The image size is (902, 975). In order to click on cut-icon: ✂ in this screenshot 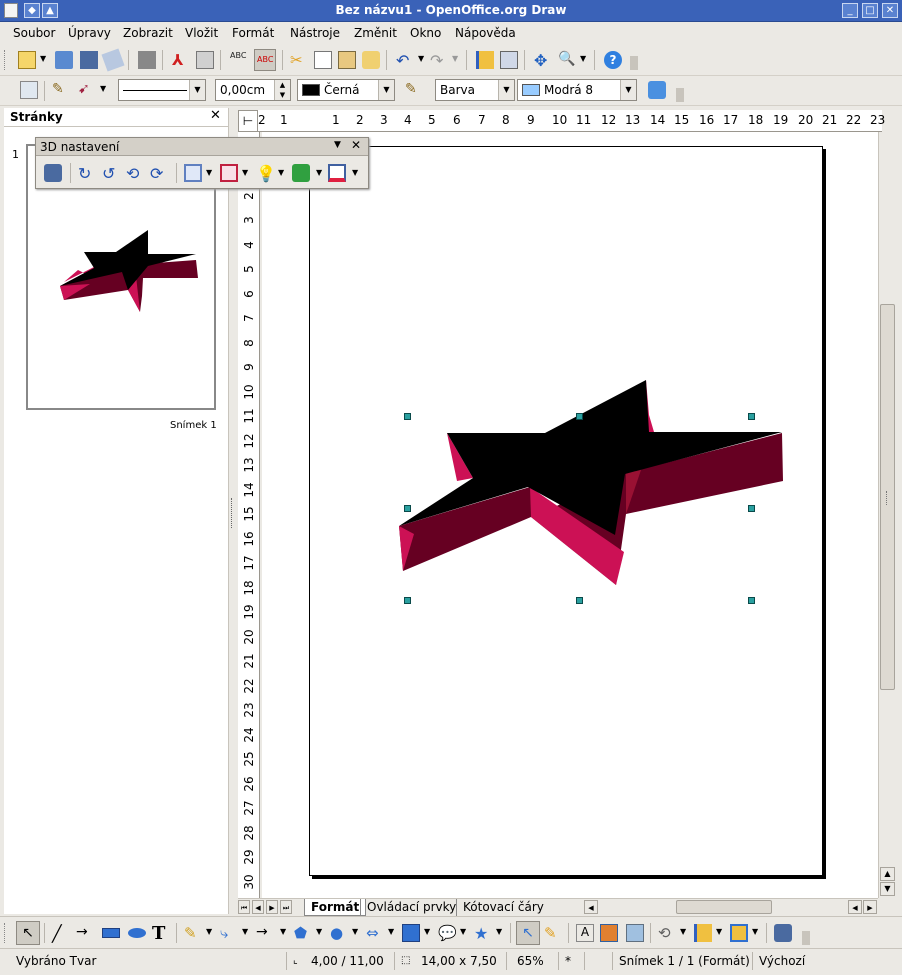, I will do `click(299, 60)`.